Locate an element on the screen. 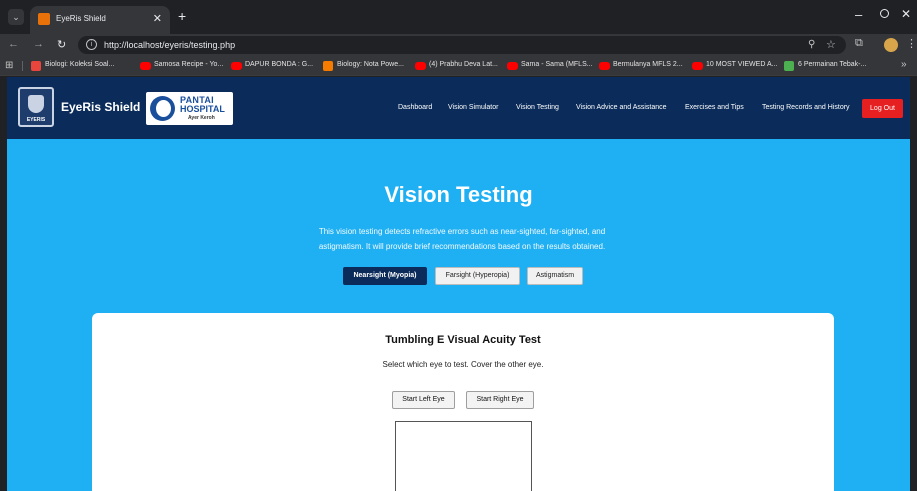 Image resolution: width=917 pixels, height=491 pixels. nav-dashboard: Dashboard is located at coordinates (415, 107).